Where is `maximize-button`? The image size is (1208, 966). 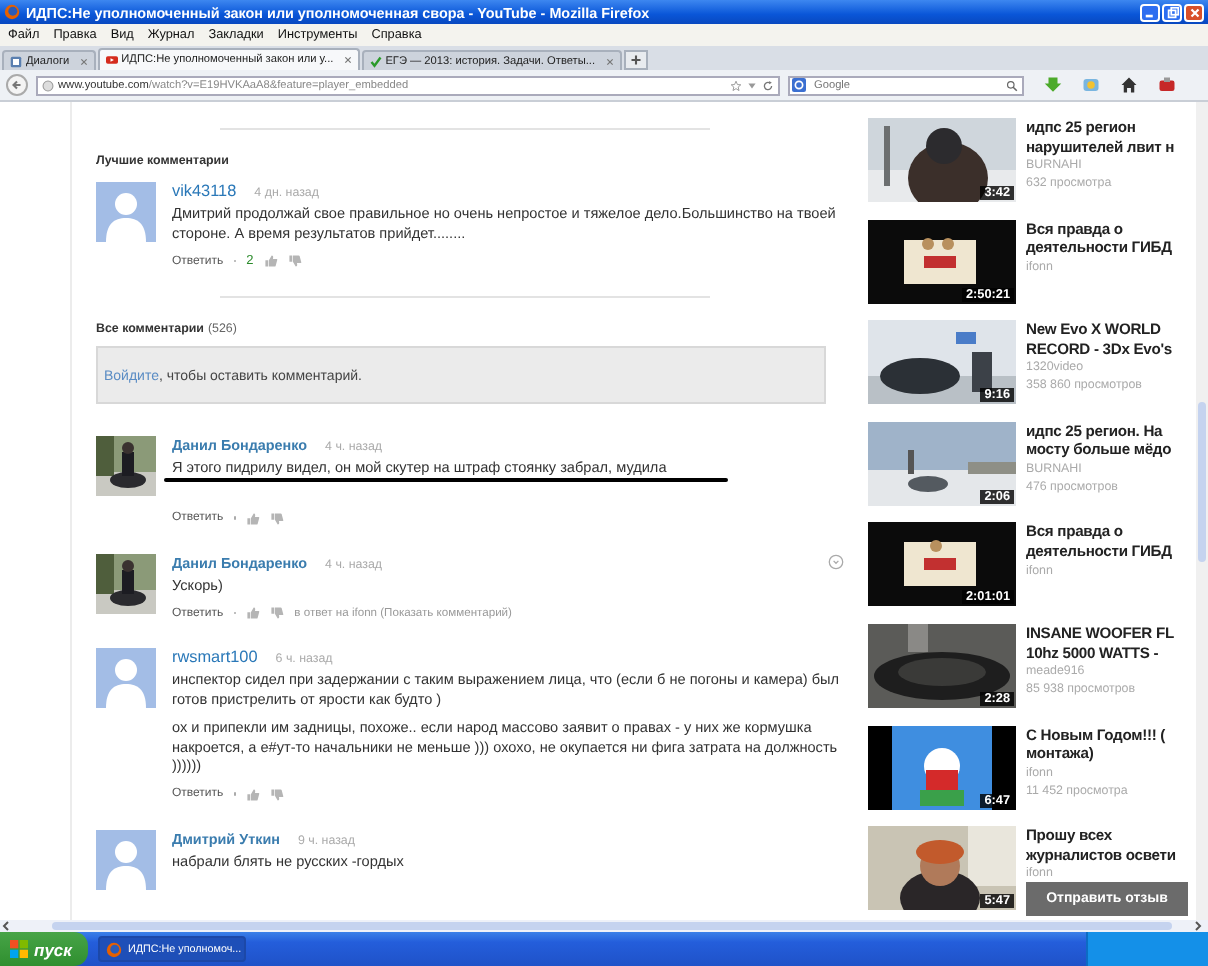
maximize-button is located at coordinates (1172, 12).